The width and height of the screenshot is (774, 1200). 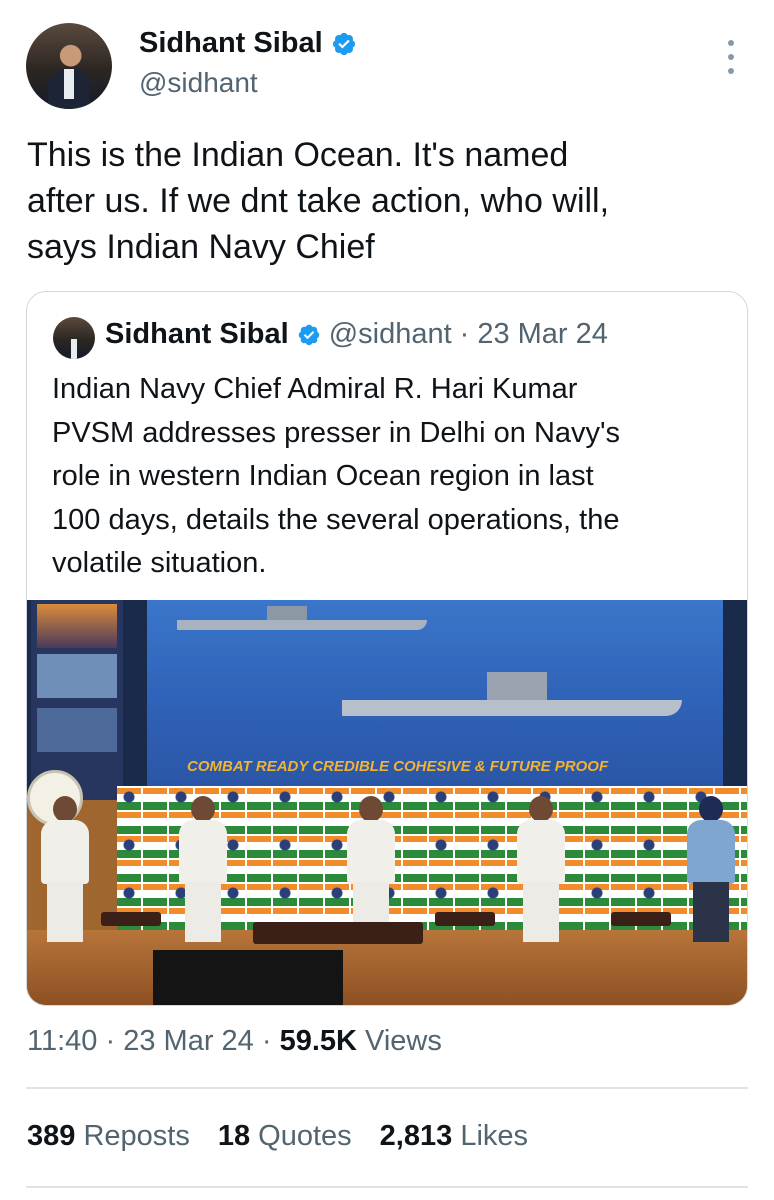 What do you see at coordinates (231, 43) in the screenshot?
I see `author-name-text: Sidhant Sibal` at bounding box center [231, 43].